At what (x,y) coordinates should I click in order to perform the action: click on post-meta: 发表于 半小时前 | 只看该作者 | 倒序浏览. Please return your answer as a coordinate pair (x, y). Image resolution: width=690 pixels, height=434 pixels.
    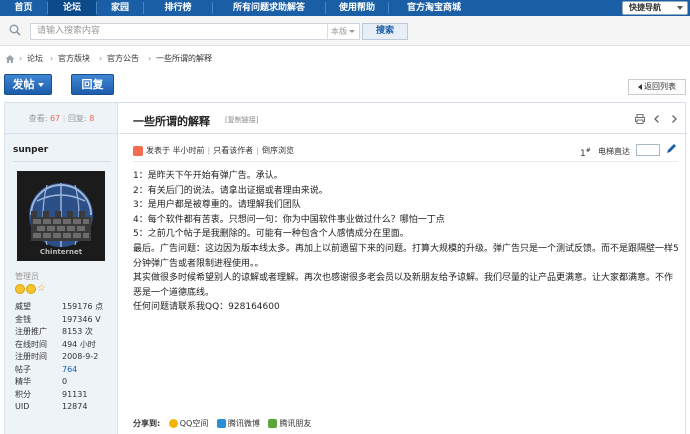
    Looking at the image, I should click on (213, 151).